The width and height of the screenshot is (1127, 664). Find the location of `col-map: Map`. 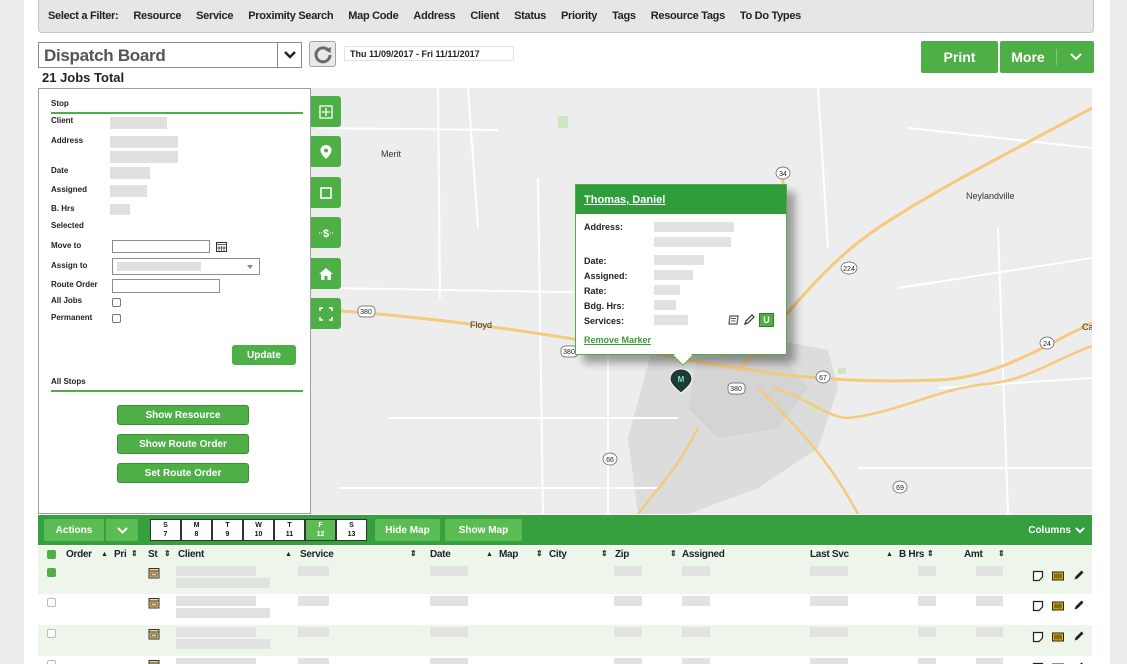

col-map: Map is located at coordinates (508, 554).